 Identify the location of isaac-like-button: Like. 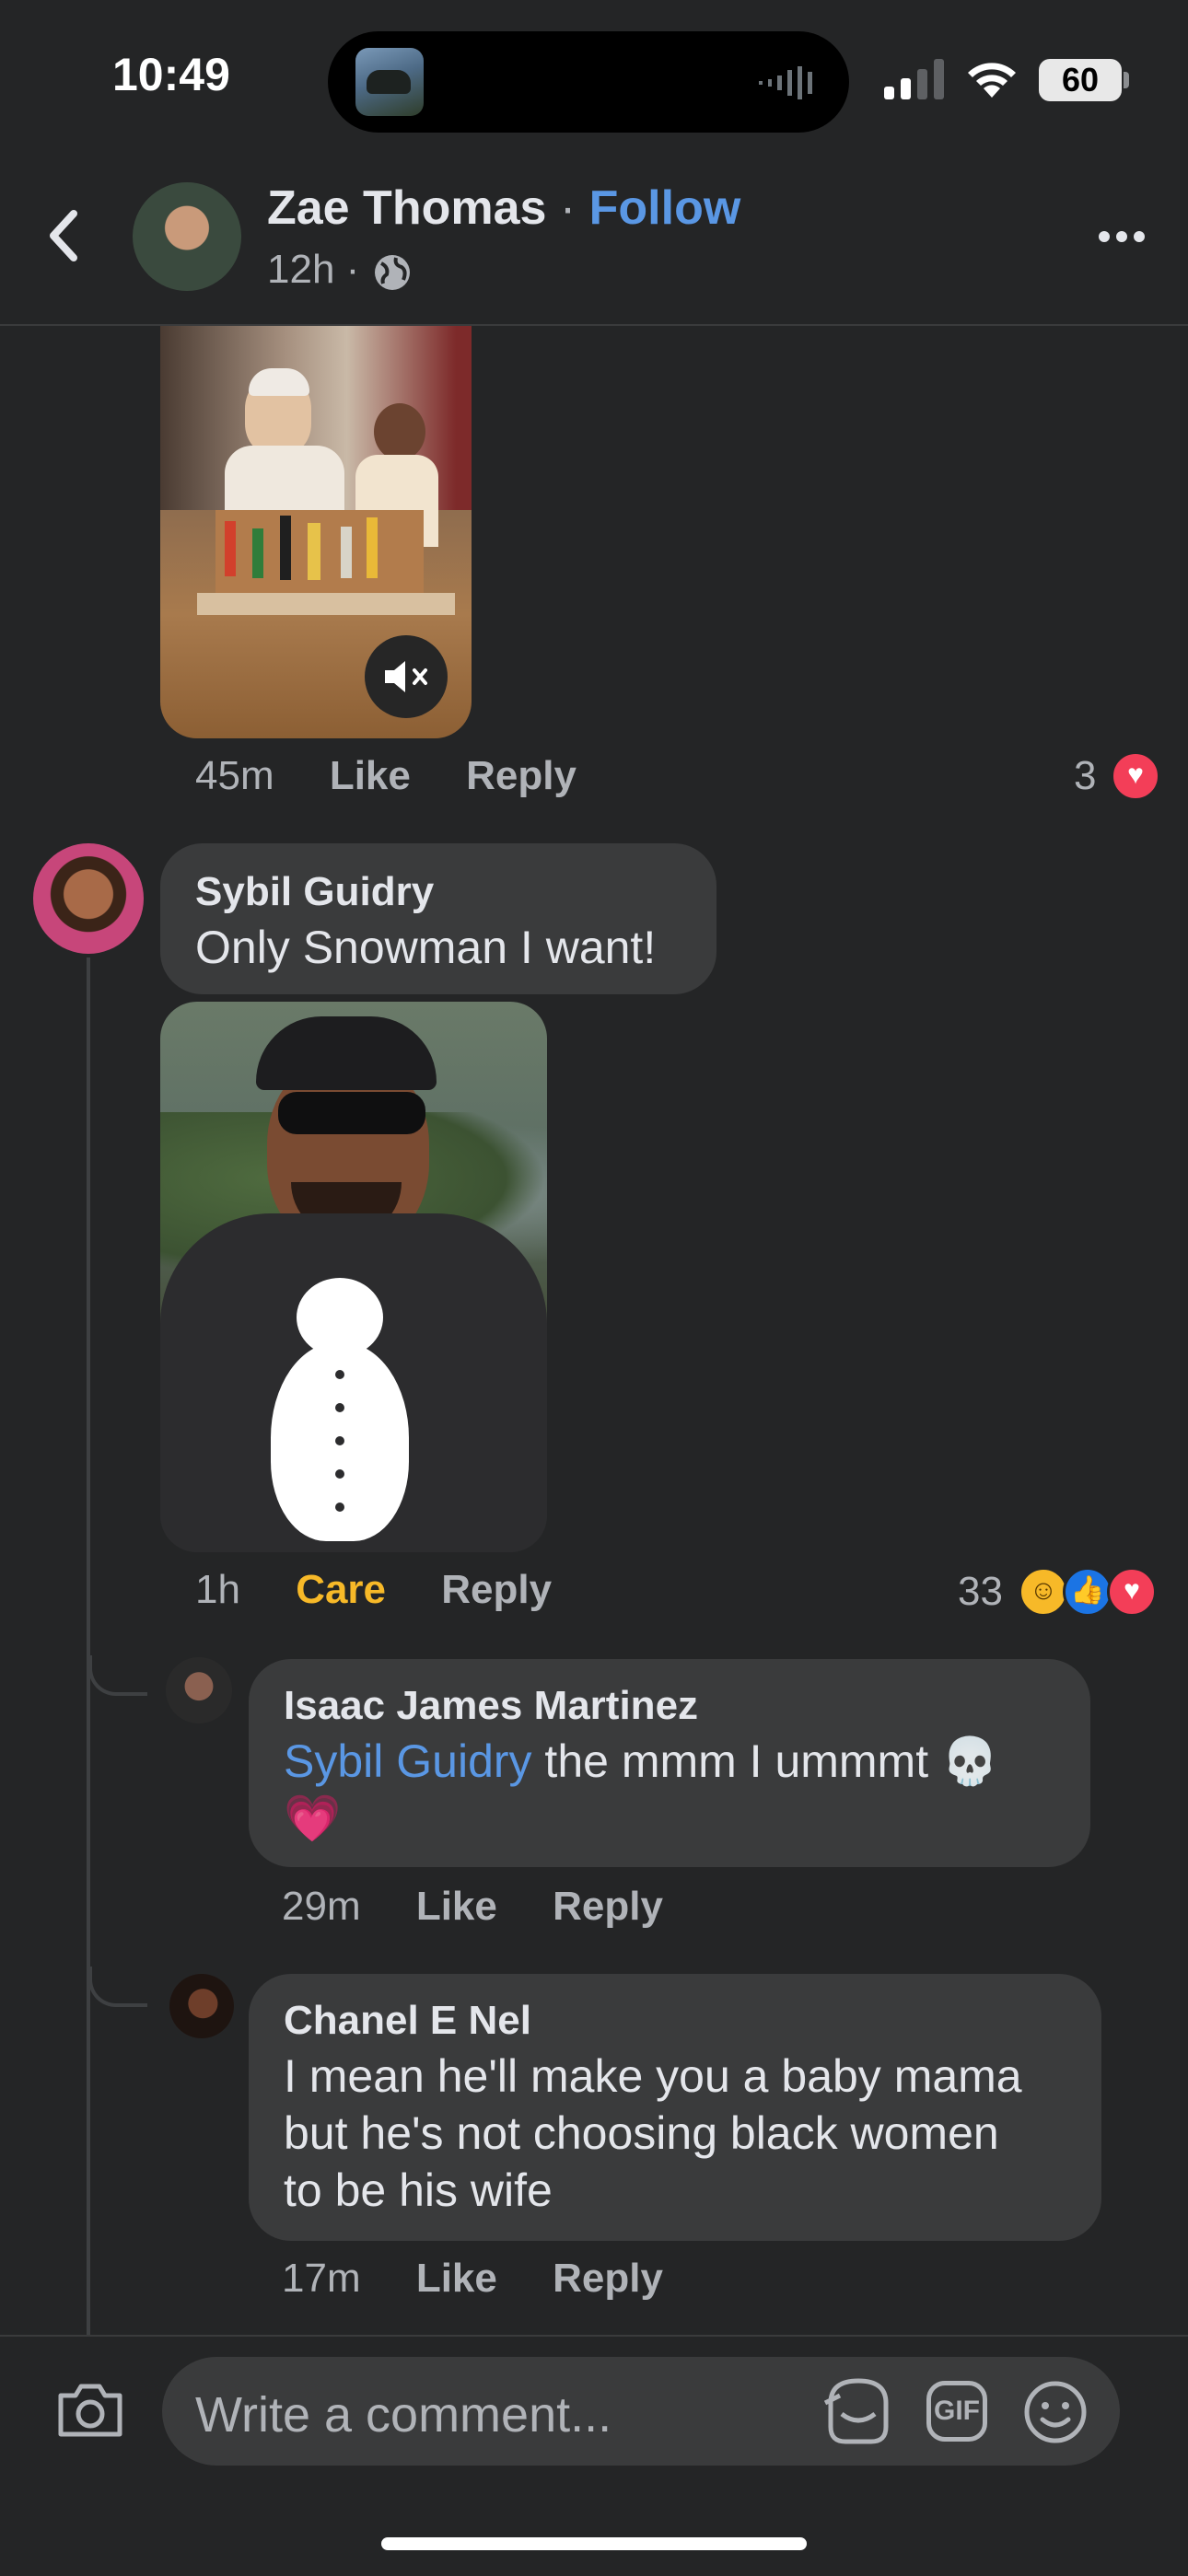
(456, 1906).